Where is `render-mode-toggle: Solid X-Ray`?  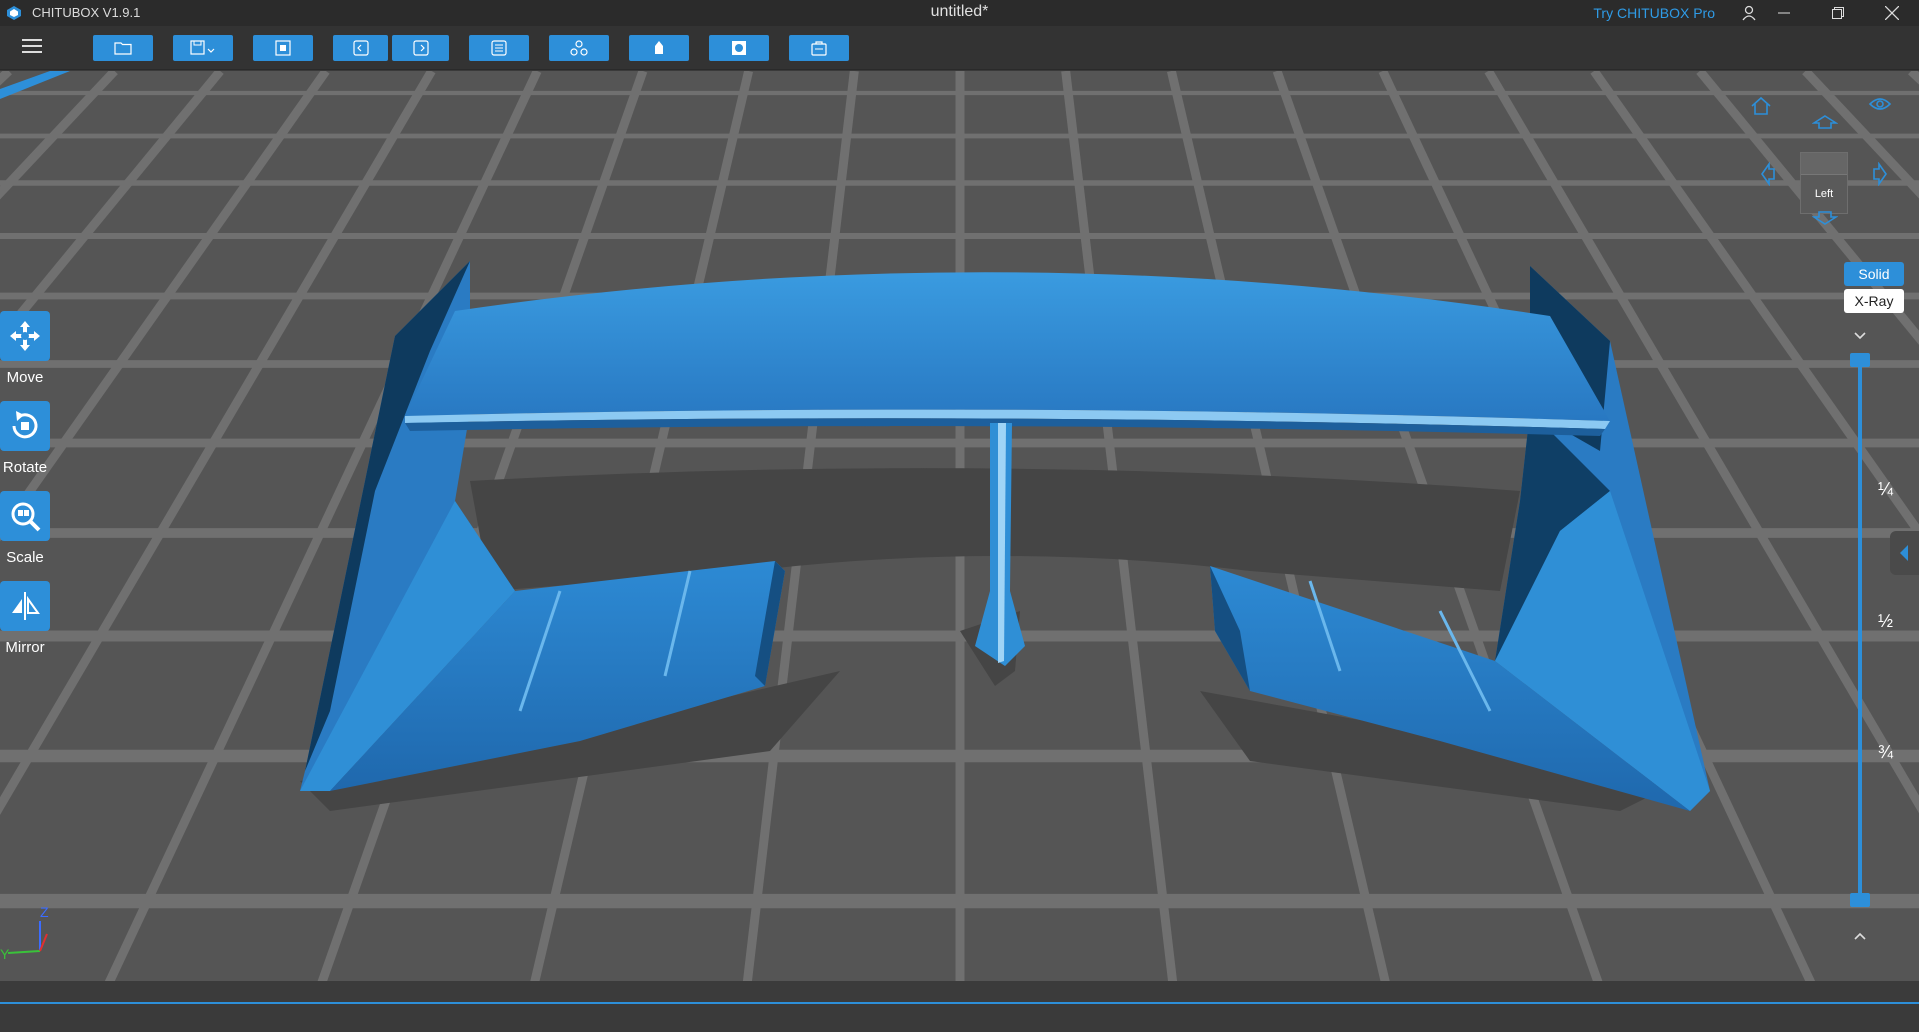 render-mode-toggle: Solid X-Ray is located at coordinates (1874, 289).